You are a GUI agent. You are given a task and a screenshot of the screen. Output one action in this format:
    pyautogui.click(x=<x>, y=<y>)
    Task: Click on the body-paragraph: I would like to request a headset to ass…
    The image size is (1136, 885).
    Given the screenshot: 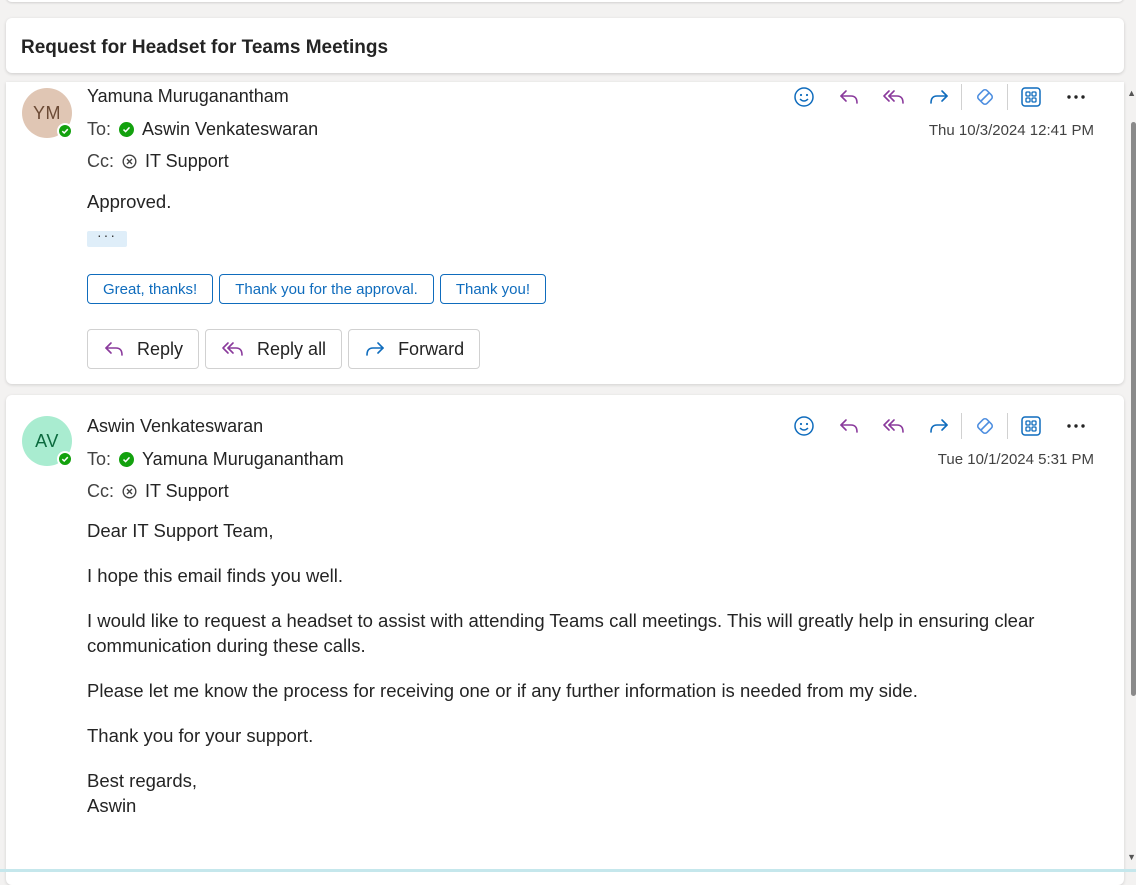 What is the action you would take?
    pyautogui.click(x=561, y=633)
    